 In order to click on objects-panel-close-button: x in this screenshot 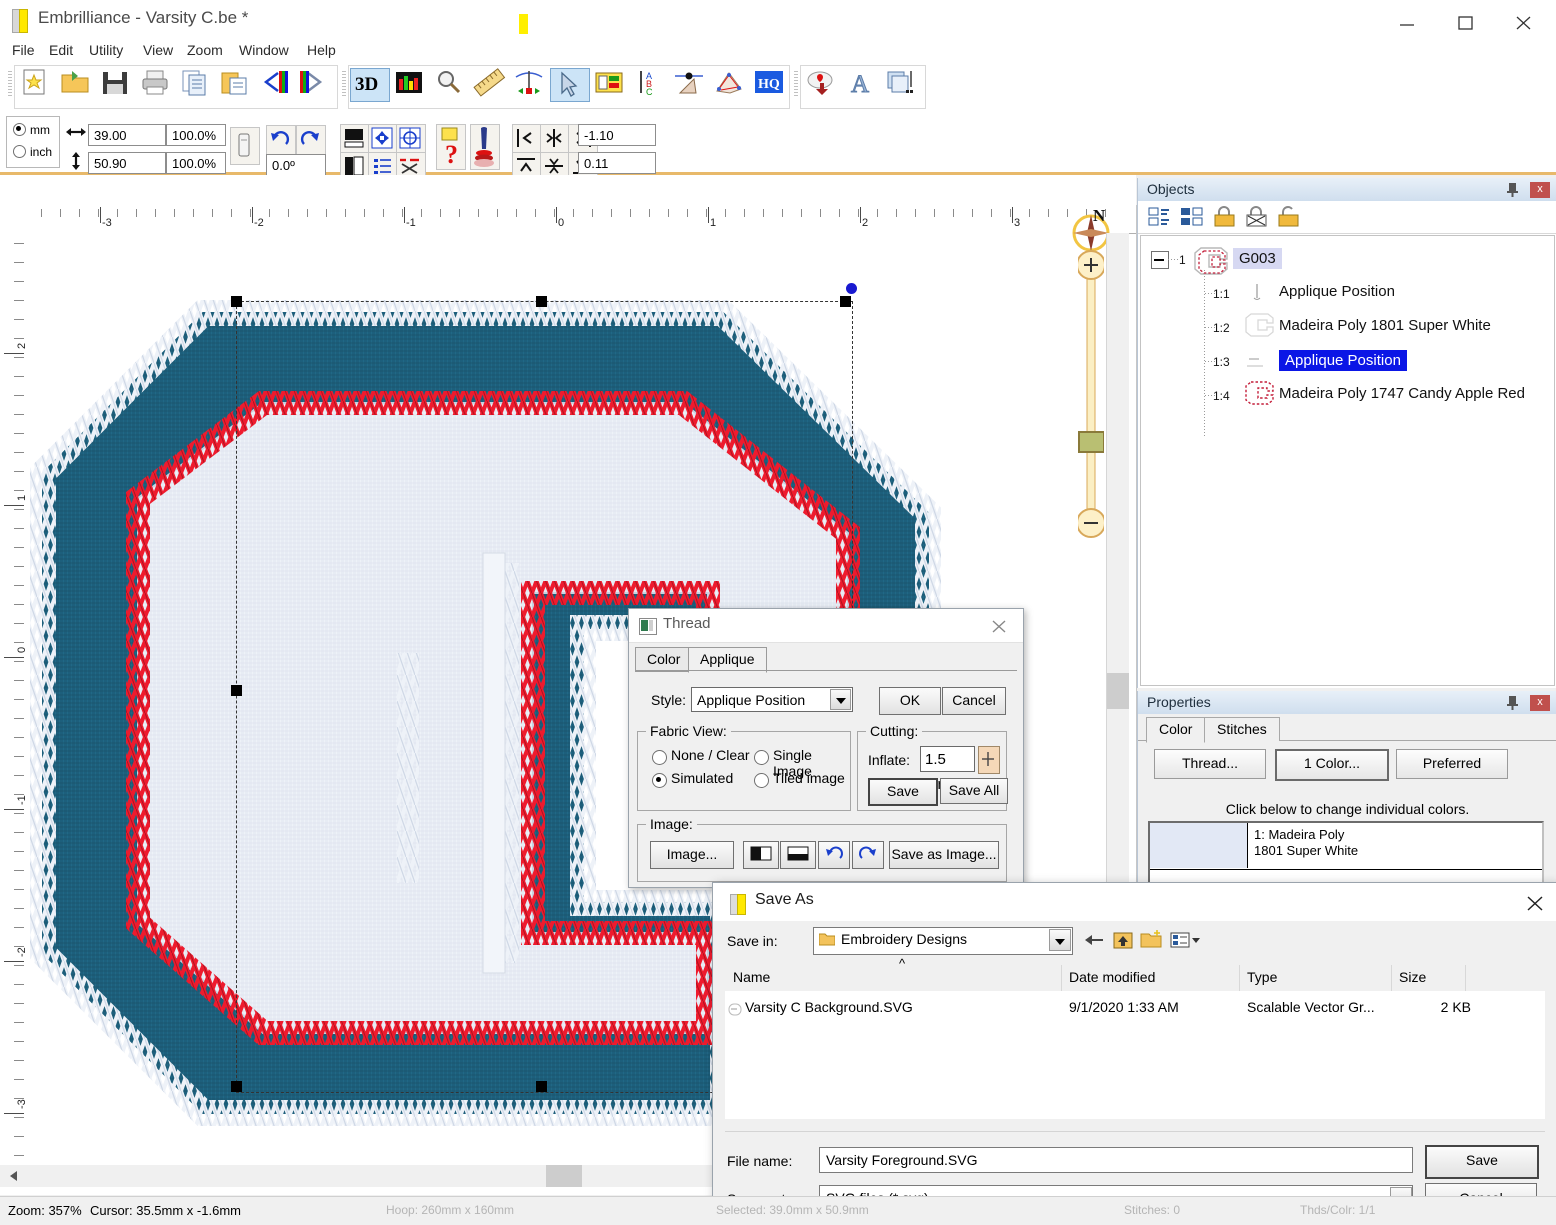, I will do `click(1540, 190)`.